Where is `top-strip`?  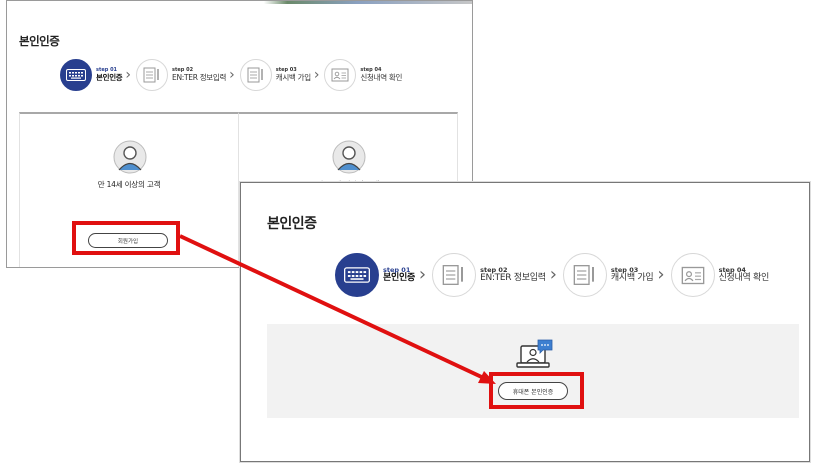 top-strip is located at coordinates (239, 2).